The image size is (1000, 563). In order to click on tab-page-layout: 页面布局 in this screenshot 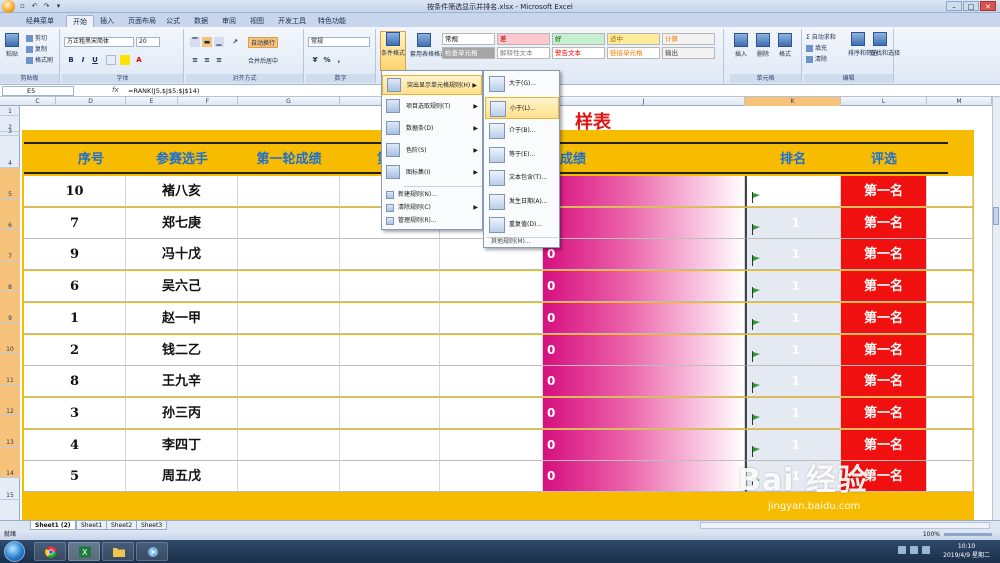, I will do `click(142, 21)`.